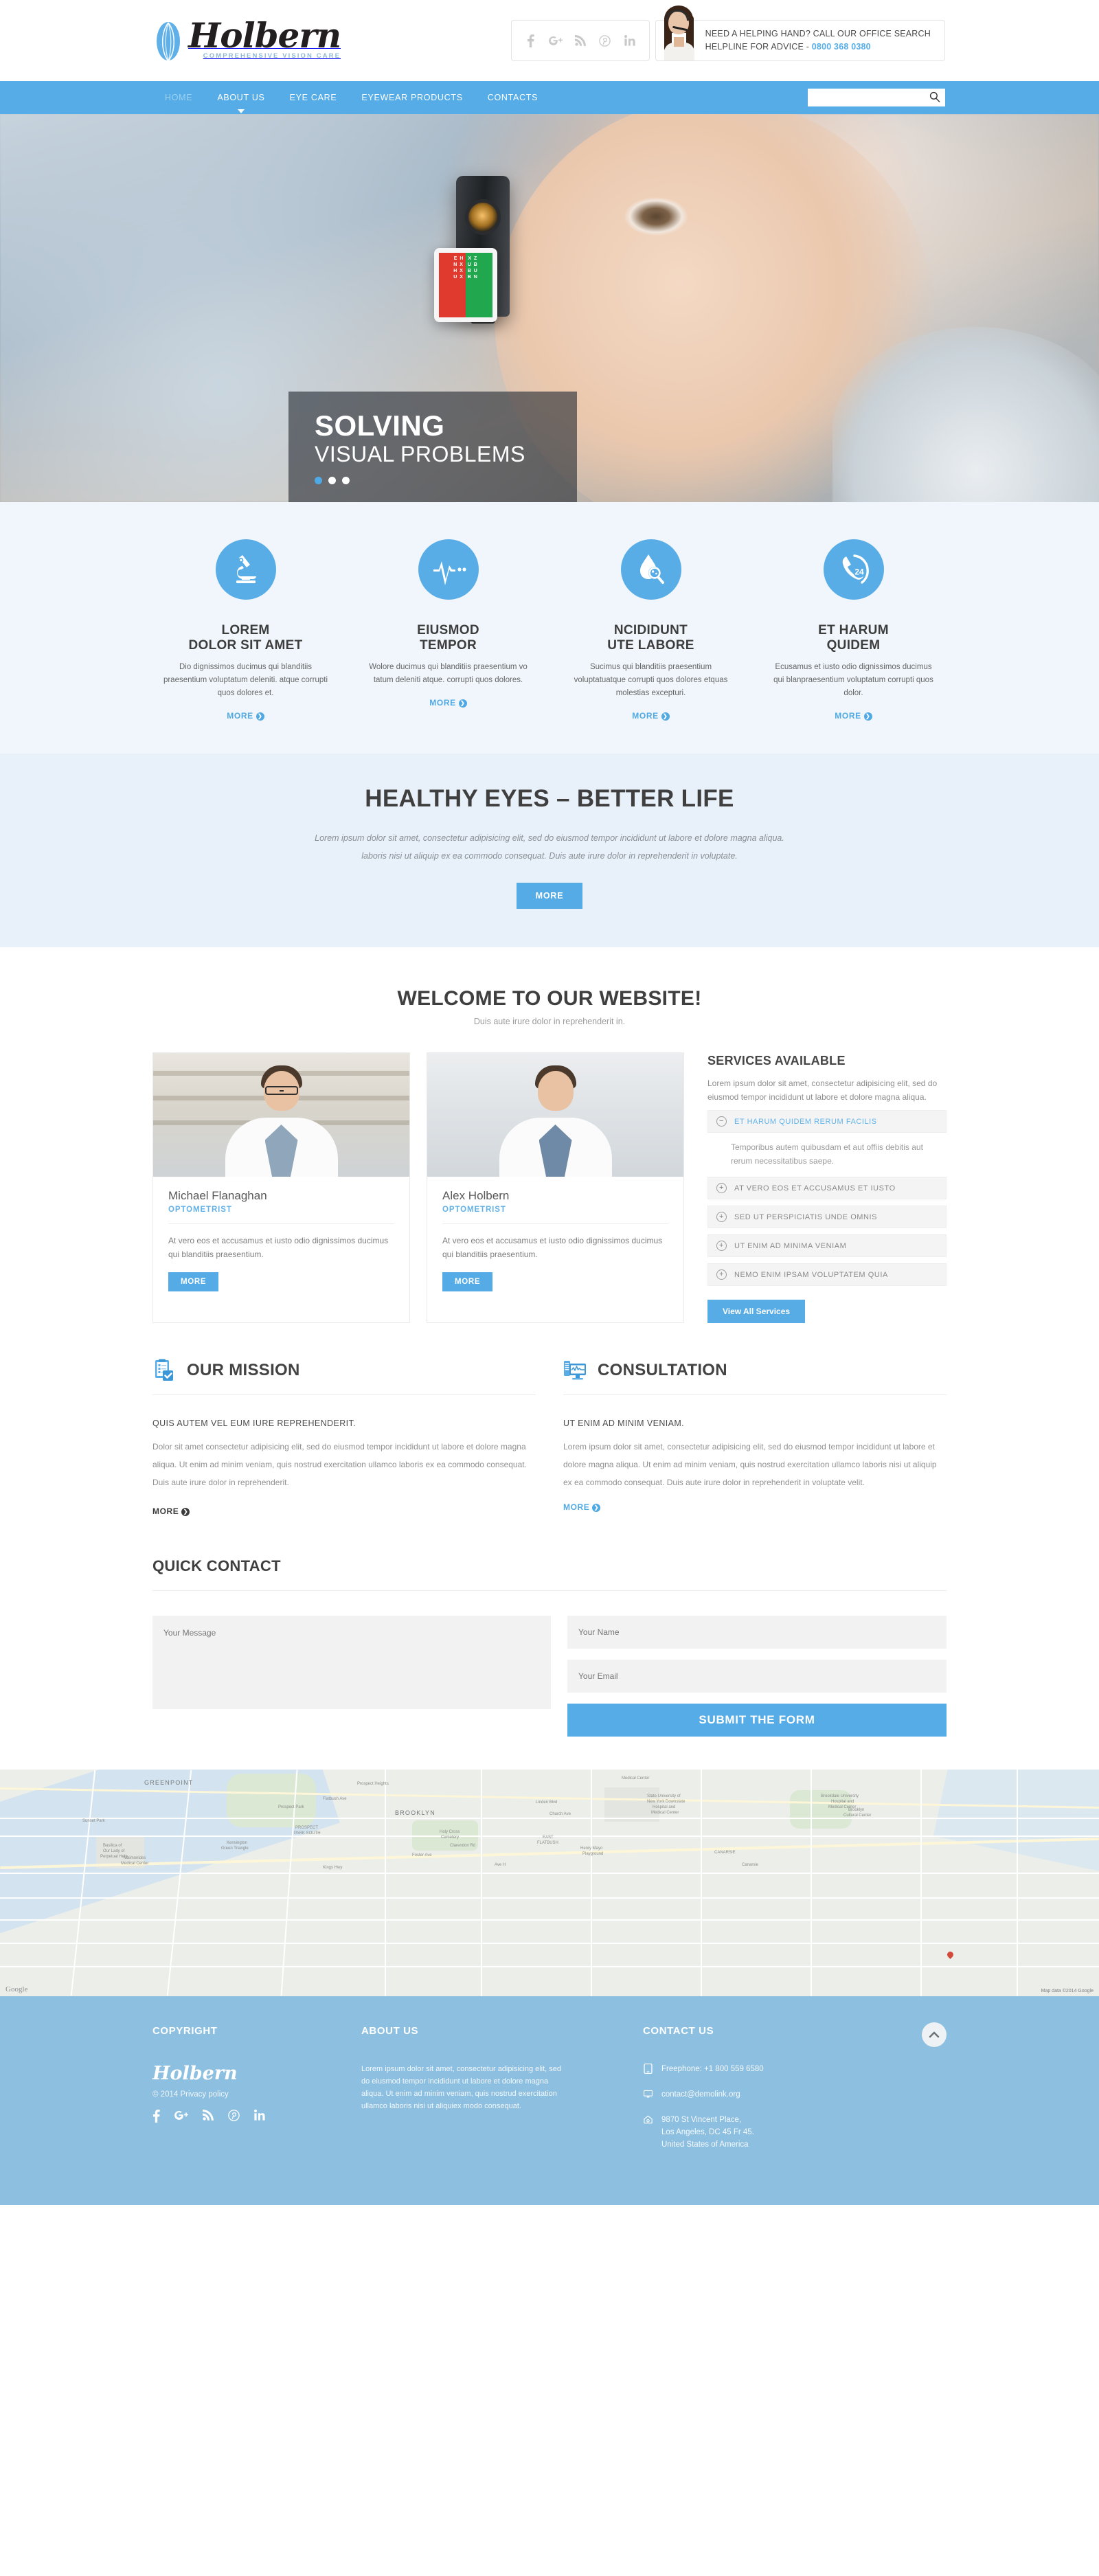 The width and height of the screenshot is (1099, 2576). Describe the element at coordinates (636, 1778) in the screenshot. I see `map-label: Medical Center` at that location.